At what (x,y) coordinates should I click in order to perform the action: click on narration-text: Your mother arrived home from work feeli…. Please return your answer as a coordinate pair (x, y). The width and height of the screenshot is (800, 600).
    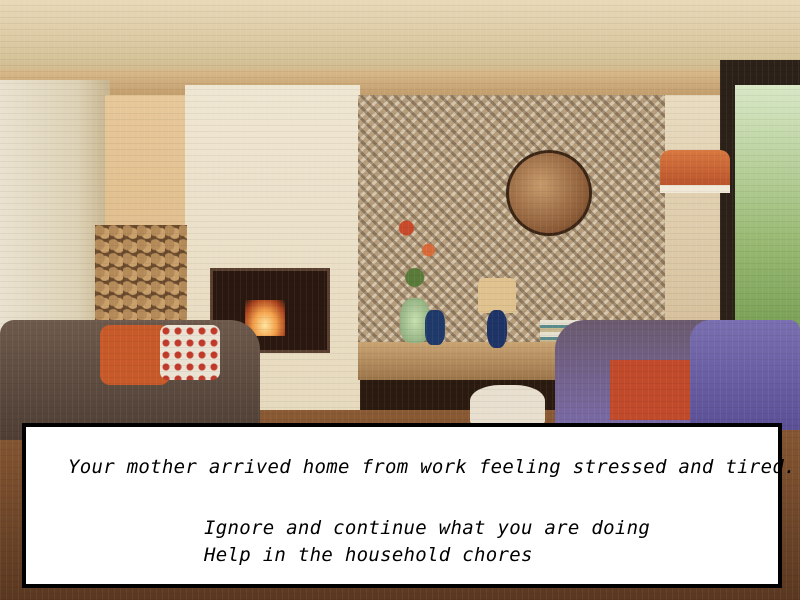
    Looking at the image, I should click on (432, 467).